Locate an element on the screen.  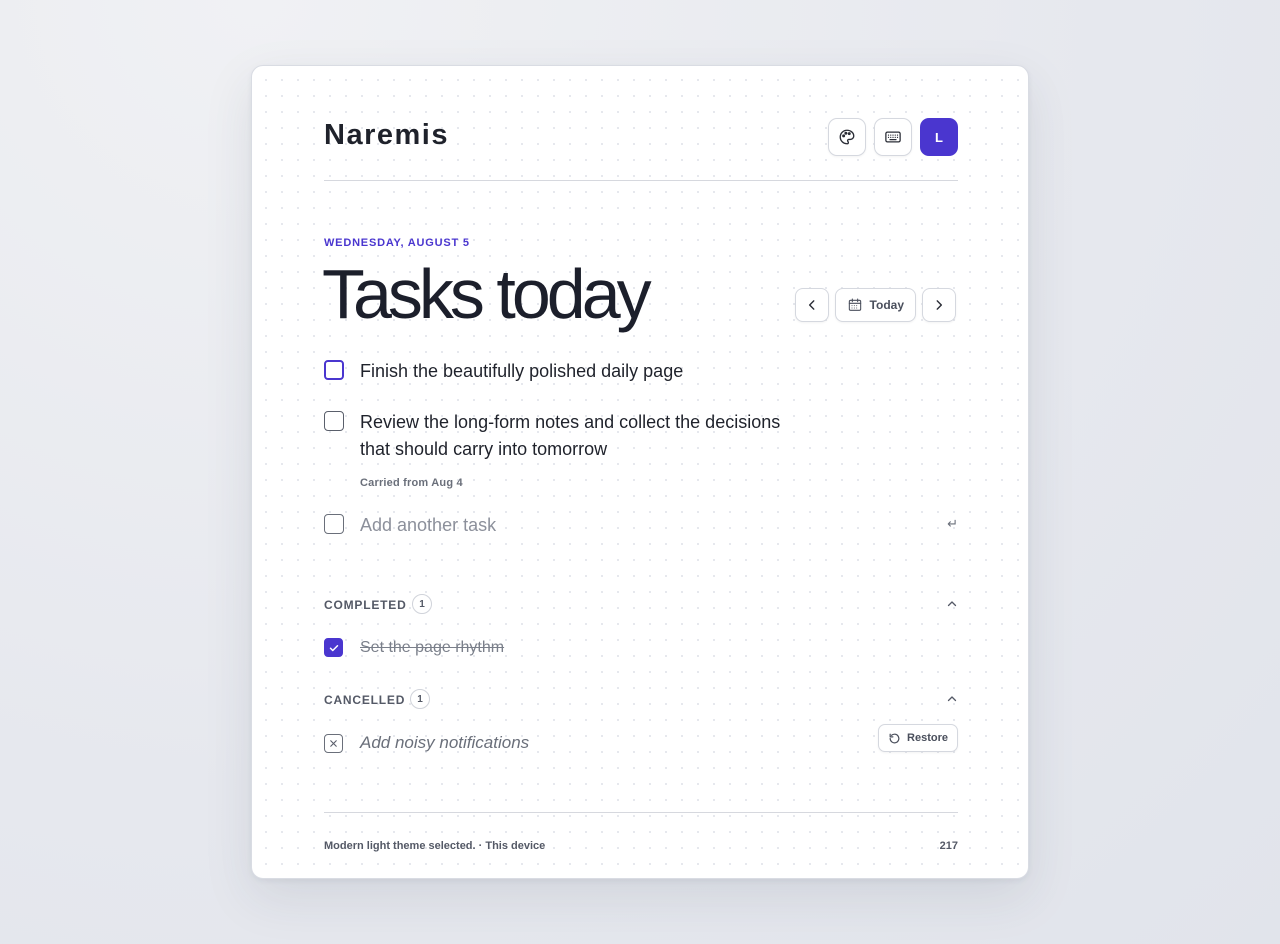
page-title: Tasks today is located at coordinates (487, 294).